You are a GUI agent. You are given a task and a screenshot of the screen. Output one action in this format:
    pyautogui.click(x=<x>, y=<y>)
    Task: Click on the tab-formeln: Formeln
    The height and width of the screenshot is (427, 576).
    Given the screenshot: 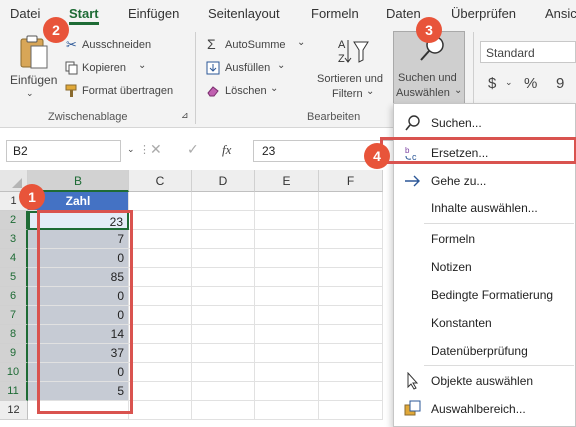 What is the action you would take?
    pyautogui.click(x=335, y=13)
    